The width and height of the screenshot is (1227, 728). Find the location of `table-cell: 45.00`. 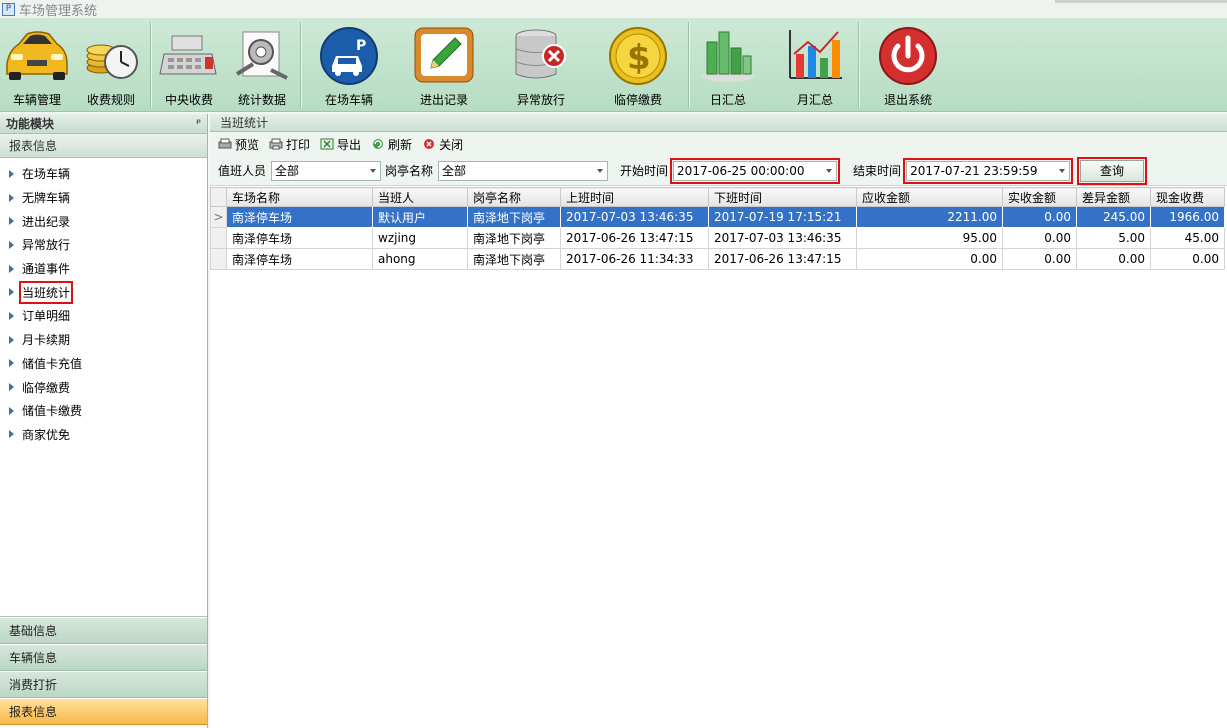

table-cell: 45.00 is located at coordinates (1187, 238).